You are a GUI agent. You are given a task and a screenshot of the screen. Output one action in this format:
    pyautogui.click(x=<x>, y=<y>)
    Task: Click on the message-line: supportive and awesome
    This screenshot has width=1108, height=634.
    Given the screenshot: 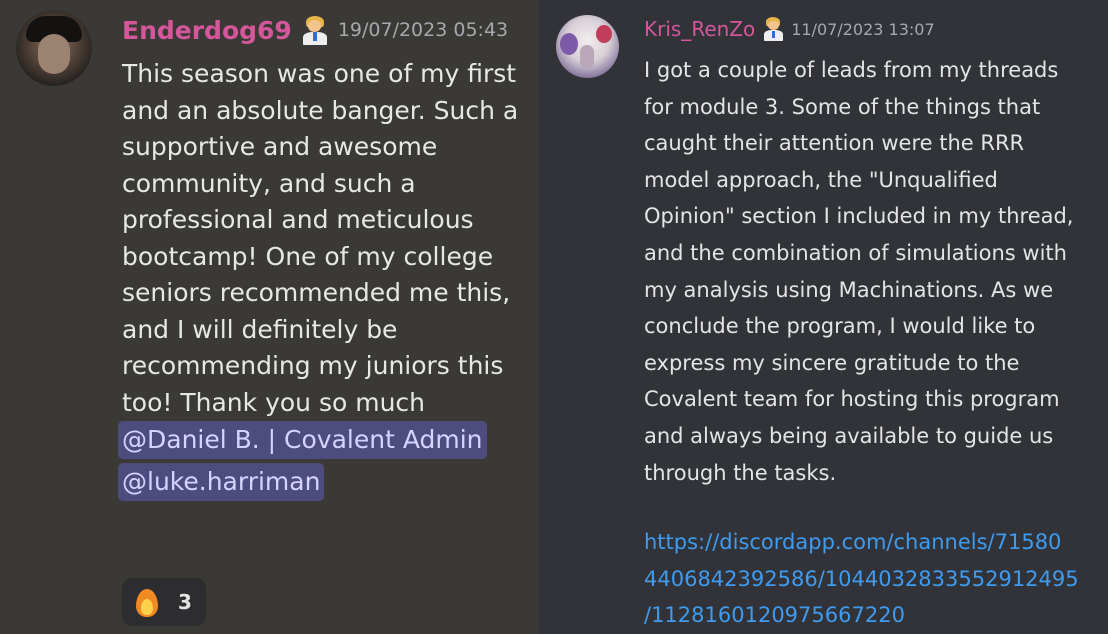 What is the action you would take?
    pyautogui.click(x=280, y=146)
    